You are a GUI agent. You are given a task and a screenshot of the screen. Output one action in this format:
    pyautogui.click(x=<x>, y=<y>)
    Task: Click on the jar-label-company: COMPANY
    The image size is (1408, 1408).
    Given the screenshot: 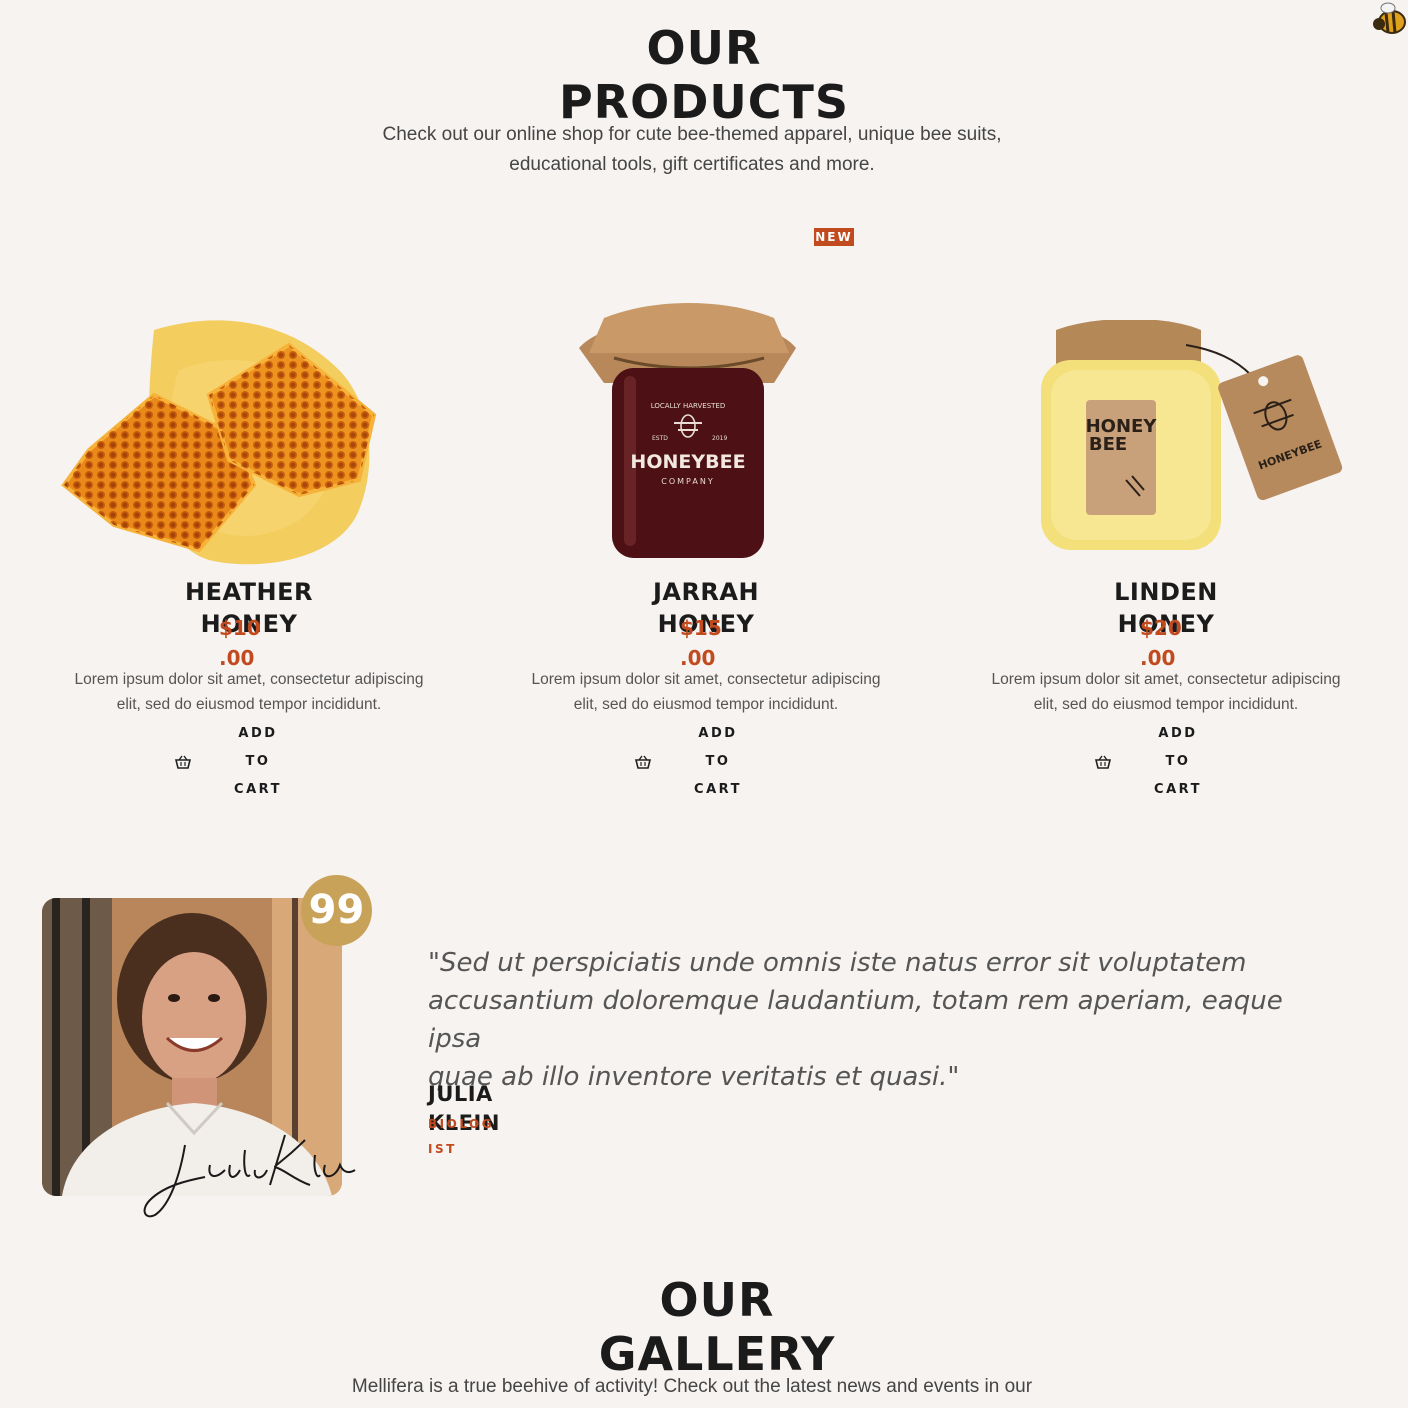 What is the action you would take?
    pyautogui.click(x=687, y=481)
    